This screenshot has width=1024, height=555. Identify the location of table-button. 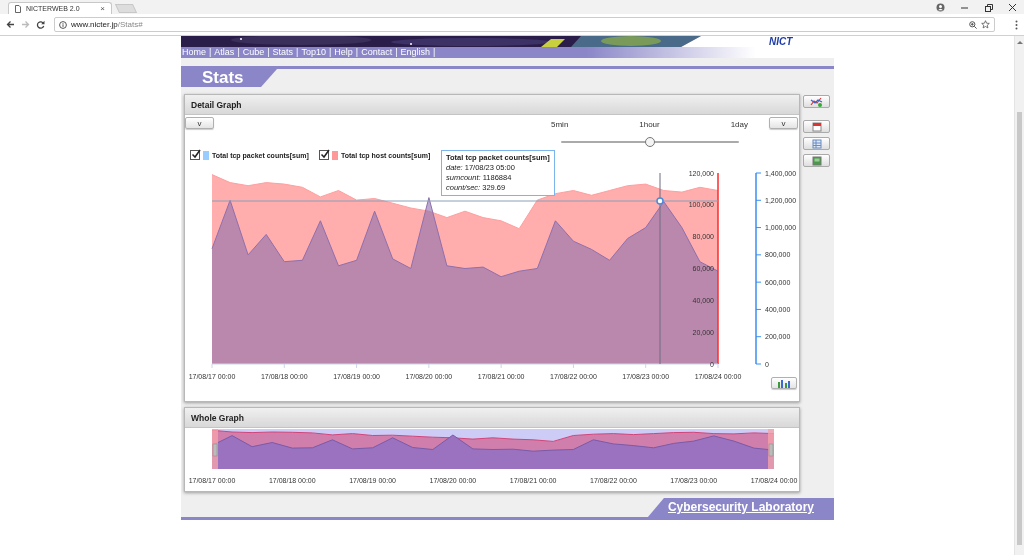
(816, 143).